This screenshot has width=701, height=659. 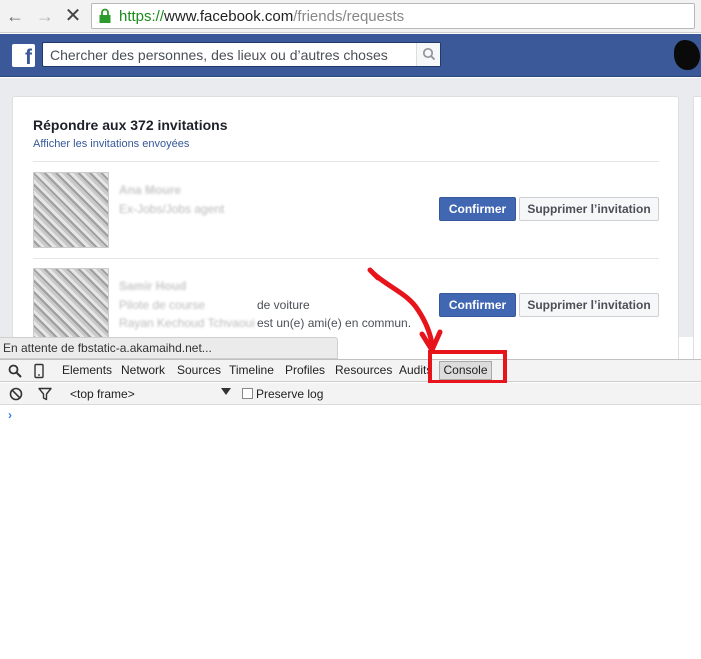 What do you see at coordinates (687, 55) in the screenshot?
I see `redacted-avatar` at bounding box center [687, 55].